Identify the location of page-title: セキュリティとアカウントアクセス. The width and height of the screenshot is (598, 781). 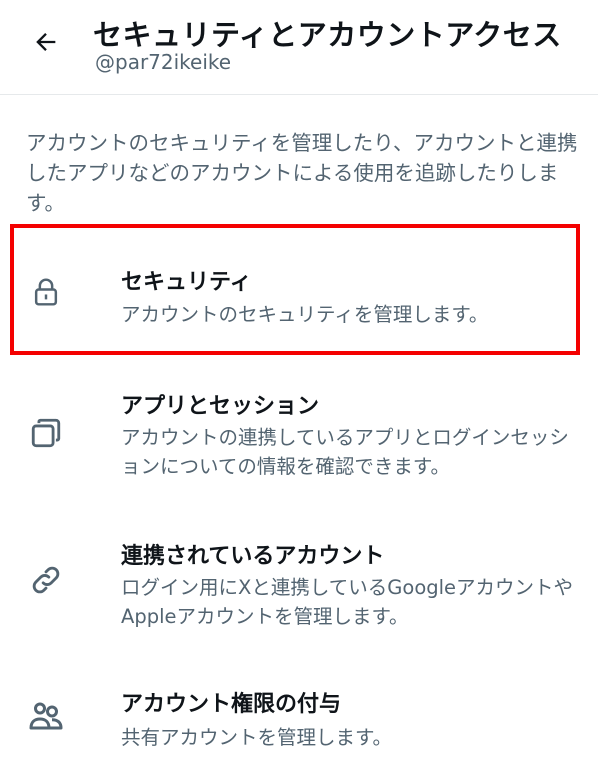
(327, 35).